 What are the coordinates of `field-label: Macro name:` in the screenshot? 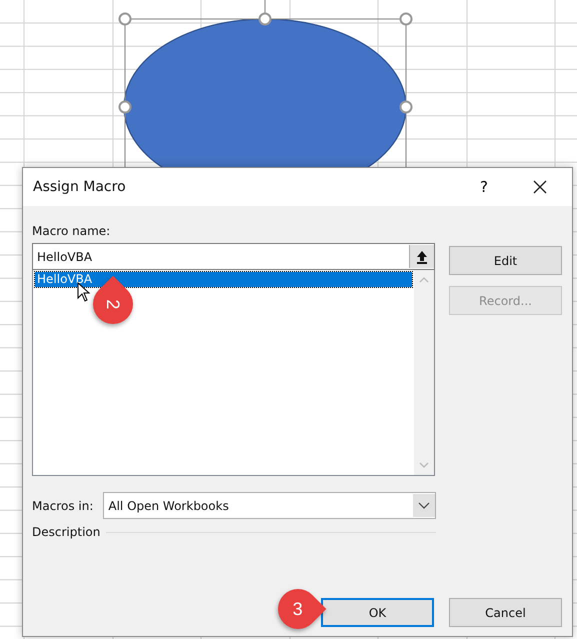 It's located at (72, 231).